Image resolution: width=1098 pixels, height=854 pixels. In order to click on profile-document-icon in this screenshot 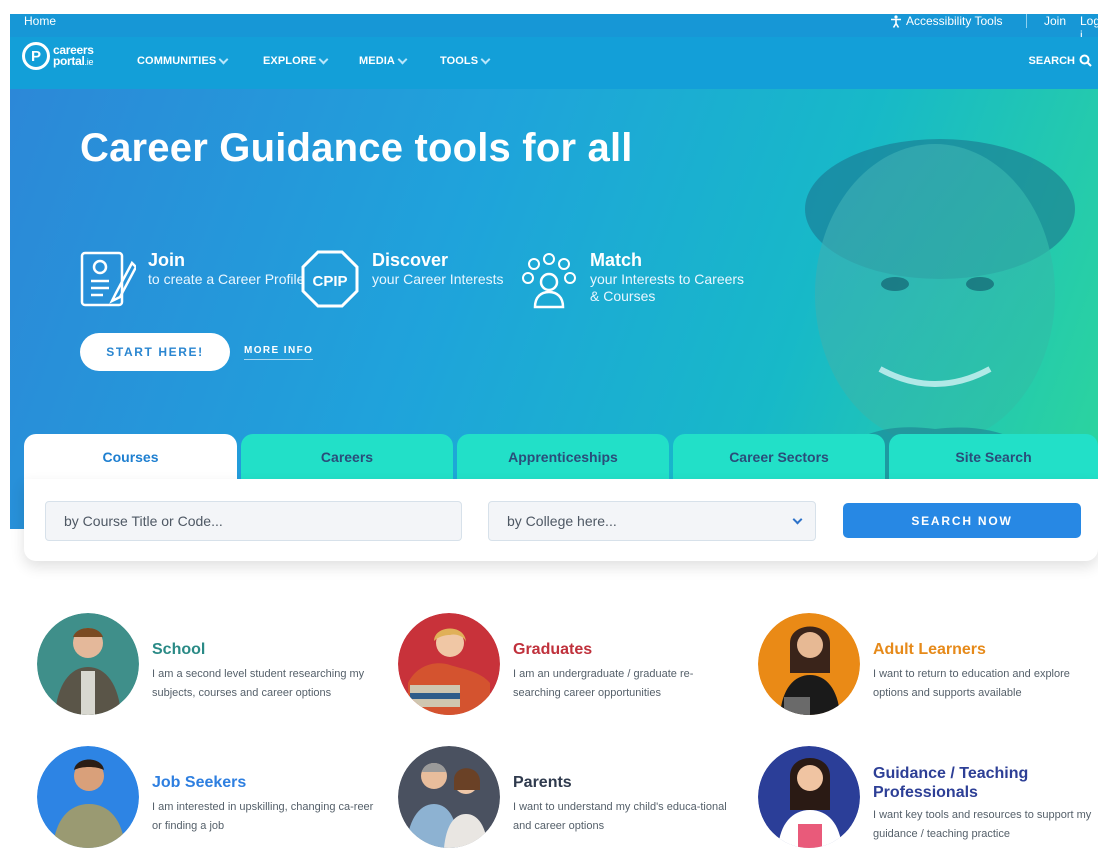, I will do `click(108, 279)`.